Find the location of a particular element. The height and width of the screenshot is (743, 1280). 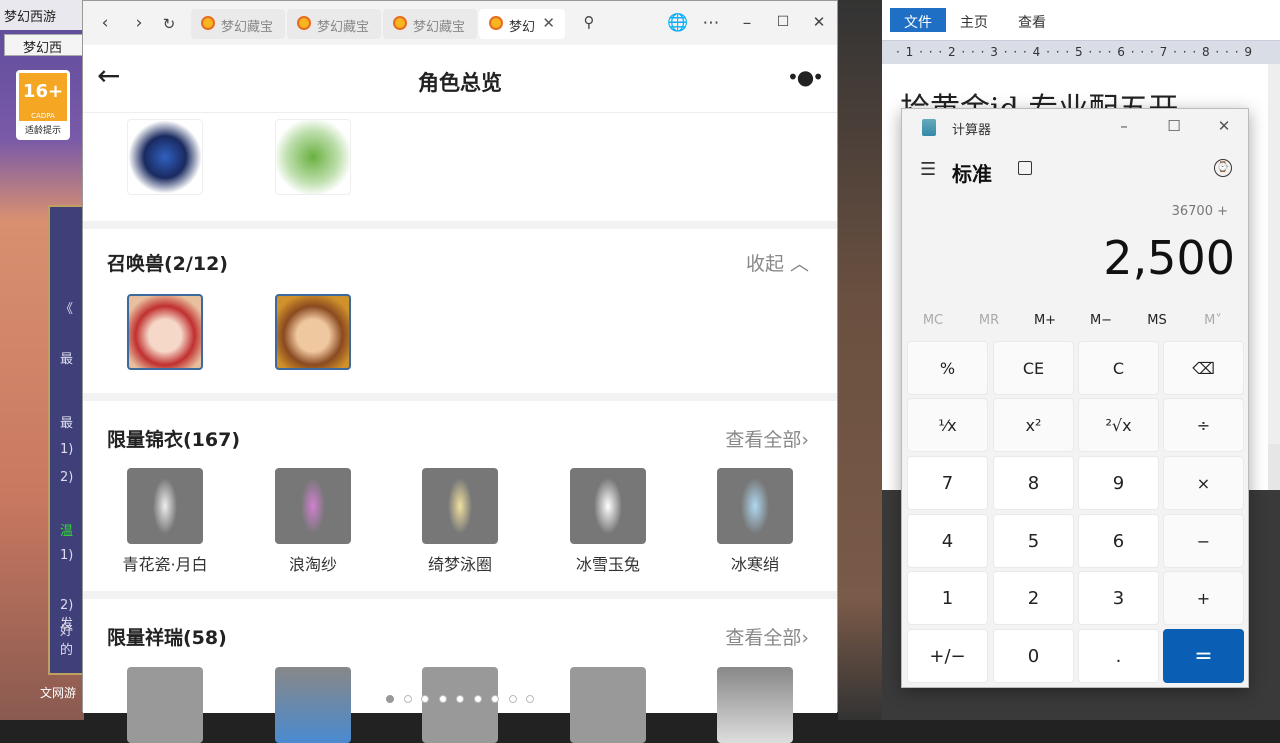

more-icon: ⋯ is located at coordinates (711, 23).